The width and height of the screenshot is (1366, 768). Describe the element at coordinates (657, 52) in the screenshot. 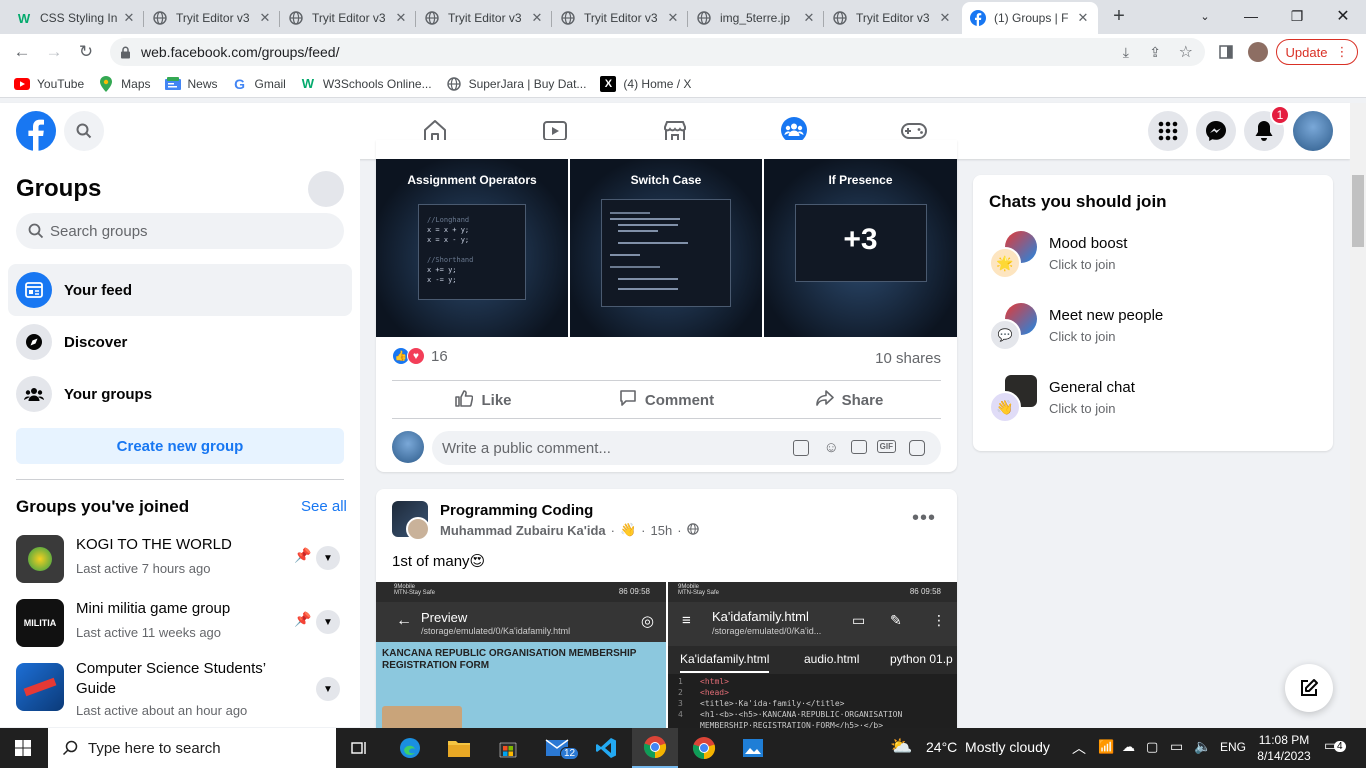

I see `address-bar: web.facebook.com/groups/feed/ ⤓ ⇪ ☆` at that location.